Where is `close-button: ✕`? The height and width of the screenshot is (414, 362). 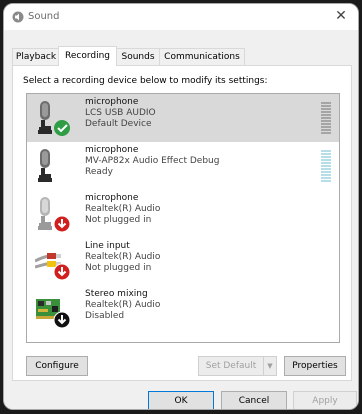
close-button: ✕ is located at coordinates (341, 17).